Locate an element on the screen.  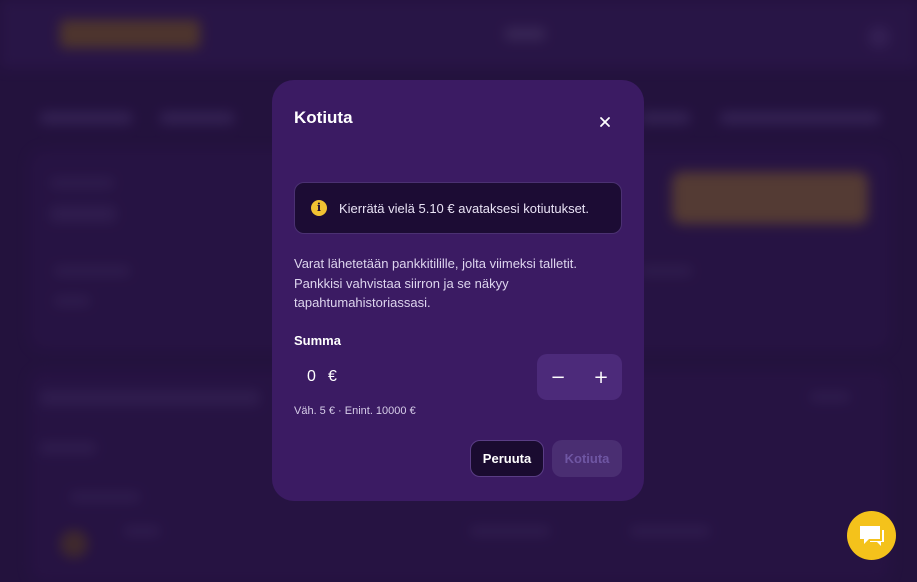
amount-limits: Väh. 5 € · Enint. 10000 € is located at coordinates (355, 411).